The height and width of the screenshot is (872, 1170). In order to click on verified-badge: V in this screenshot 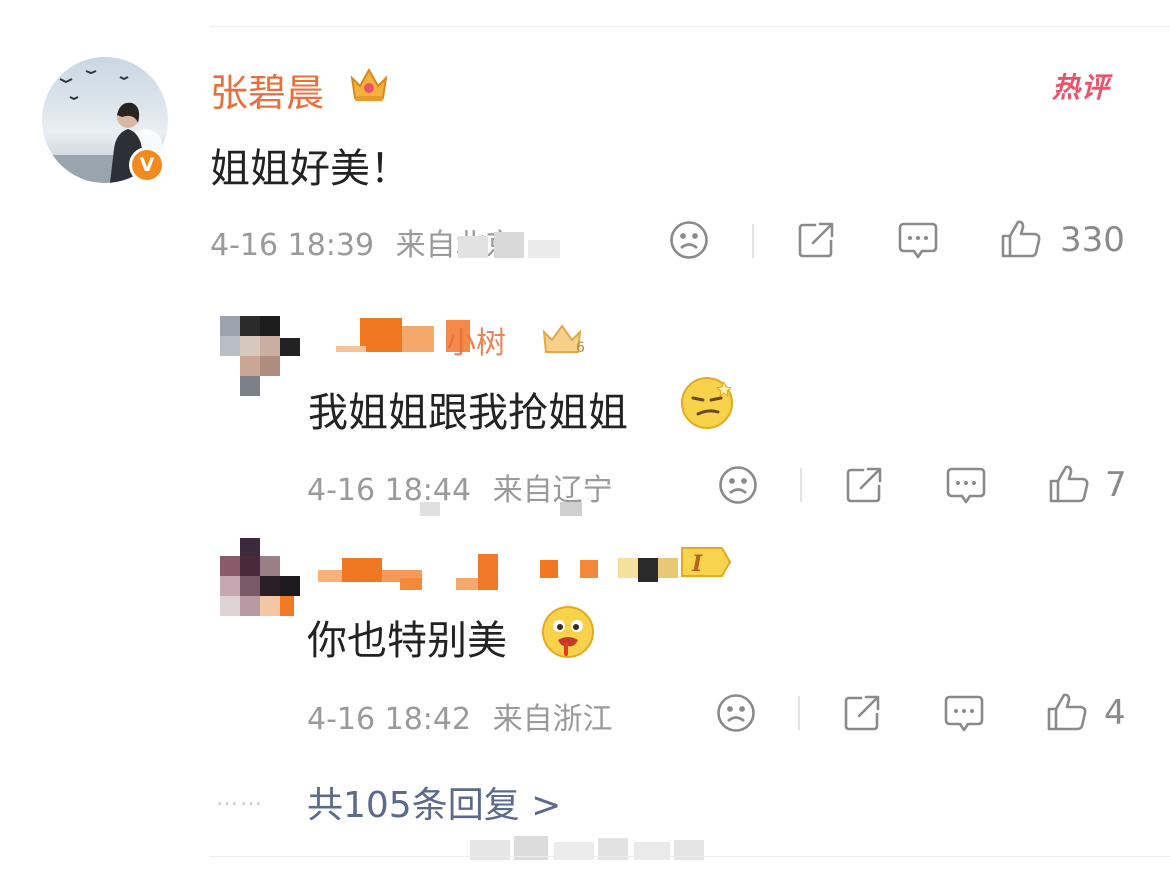, I will do `click(147, 165)`.